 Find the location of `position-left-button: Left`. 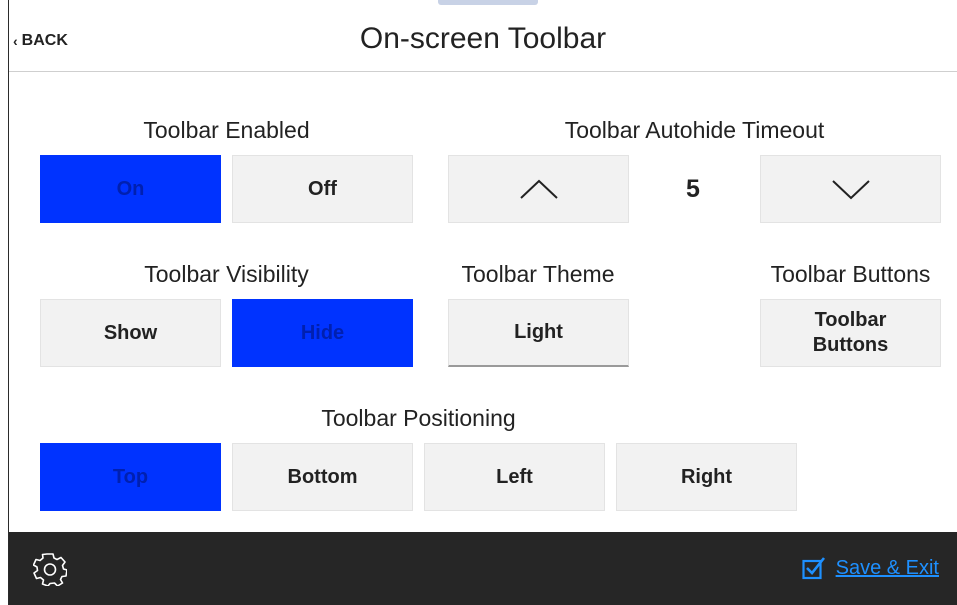

position-left-button: Left is located at coordinates (514, 477).